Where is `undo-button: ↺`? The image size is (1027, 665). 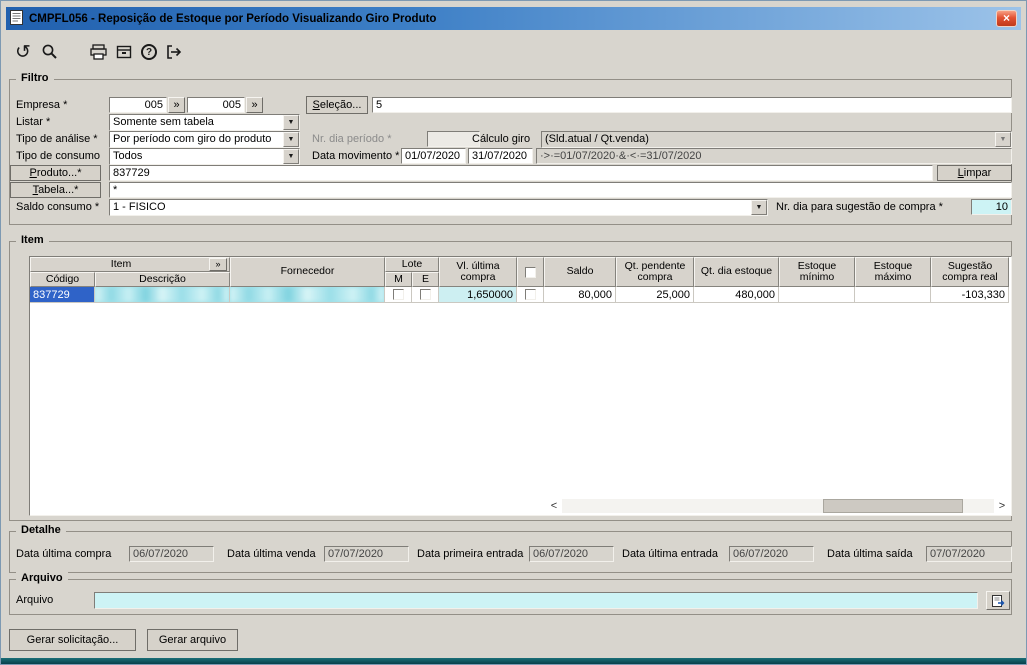 undo-button: ↺ is located at coordinates (23, 52).